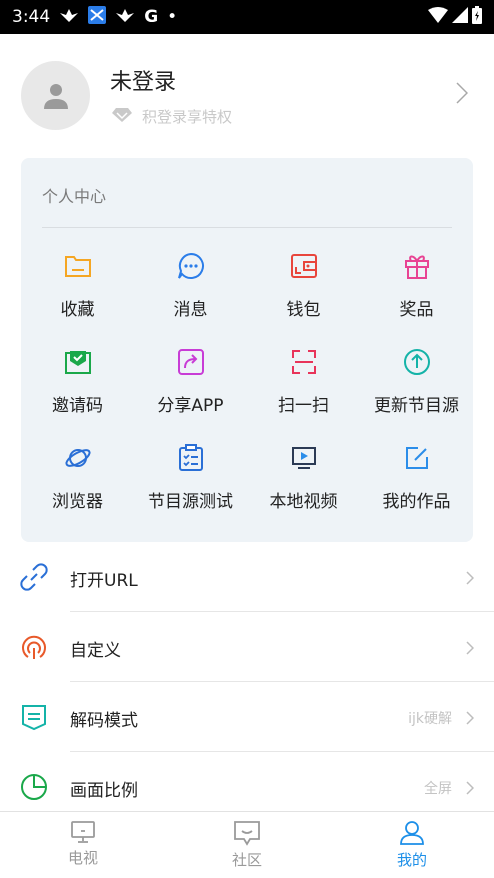  What do you see at coordinates (438, 17) in the screenshot?
I see `wifi-icon` at bounding box center [438, 17].